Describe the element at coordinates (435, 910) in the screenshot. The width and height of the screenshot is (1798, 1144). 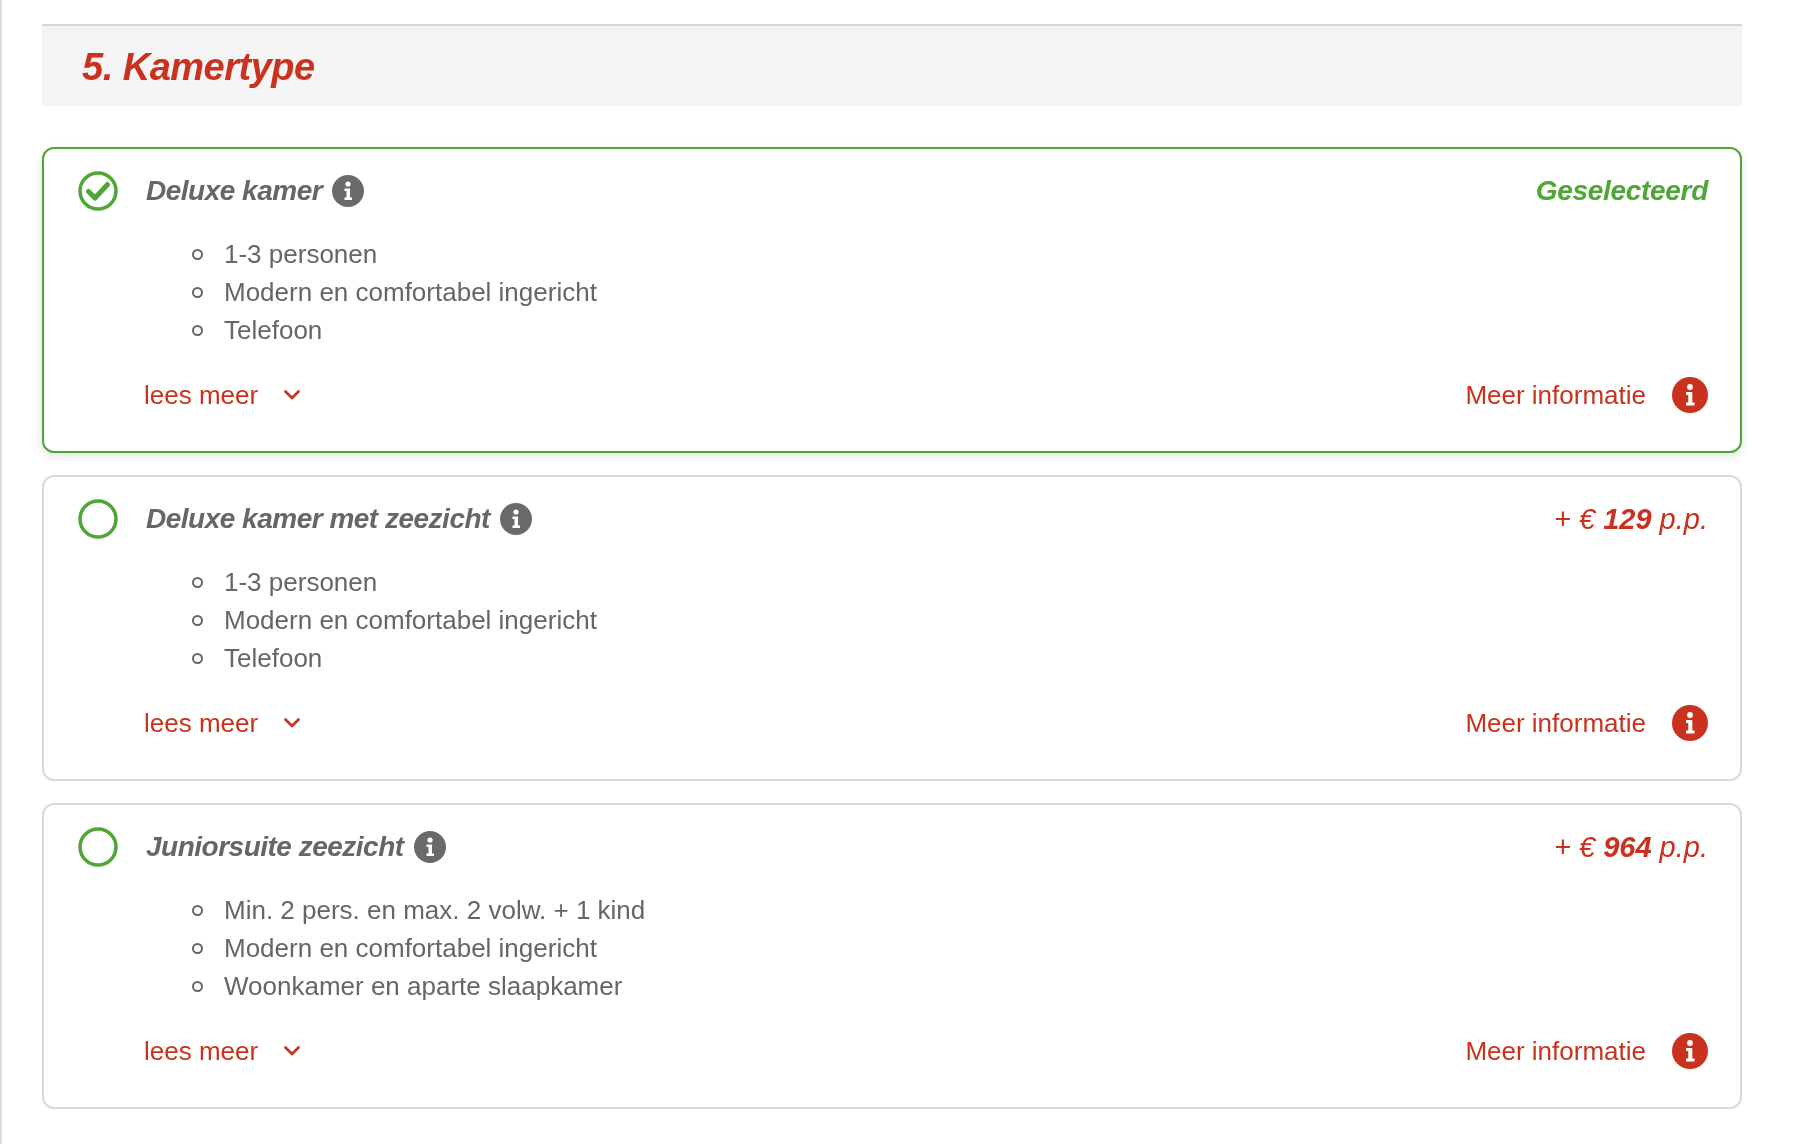
I see `feature-text: Min. 2 pers. en max. 2 volw. + 1 kind` at that location.